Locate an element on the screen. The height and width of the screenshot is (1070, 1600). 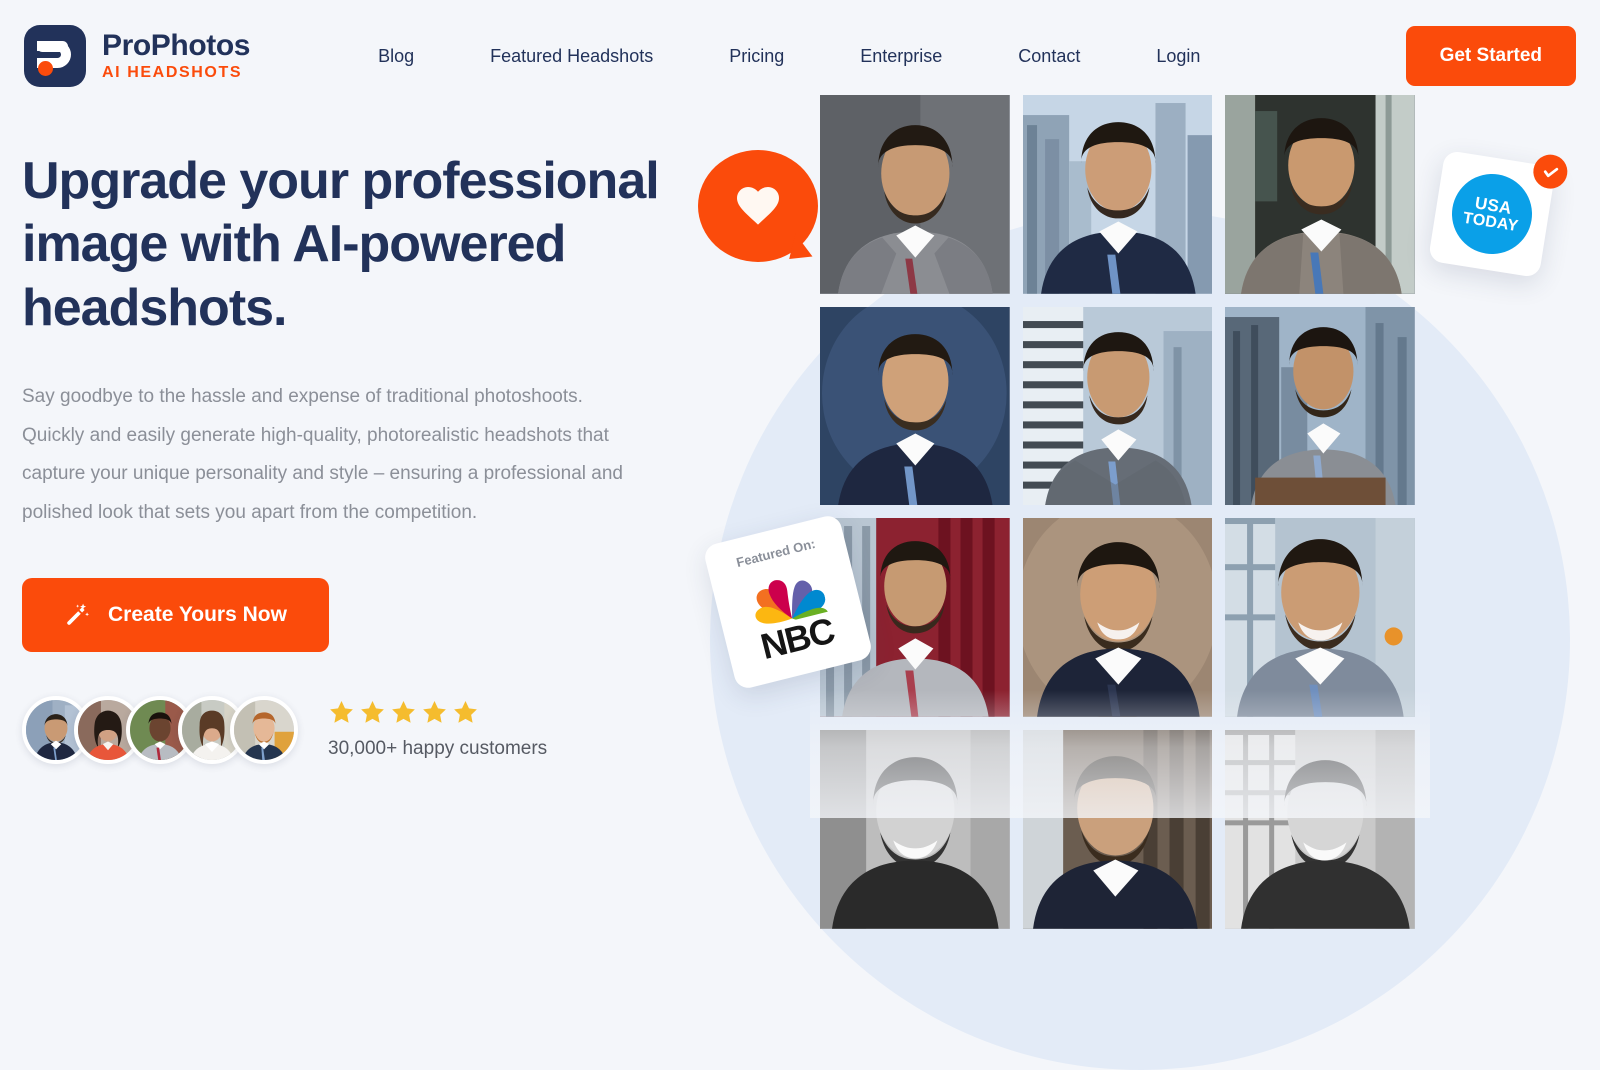
nav-item-featured-headshots: Featured Headshots is located at coordinates (571, 56).